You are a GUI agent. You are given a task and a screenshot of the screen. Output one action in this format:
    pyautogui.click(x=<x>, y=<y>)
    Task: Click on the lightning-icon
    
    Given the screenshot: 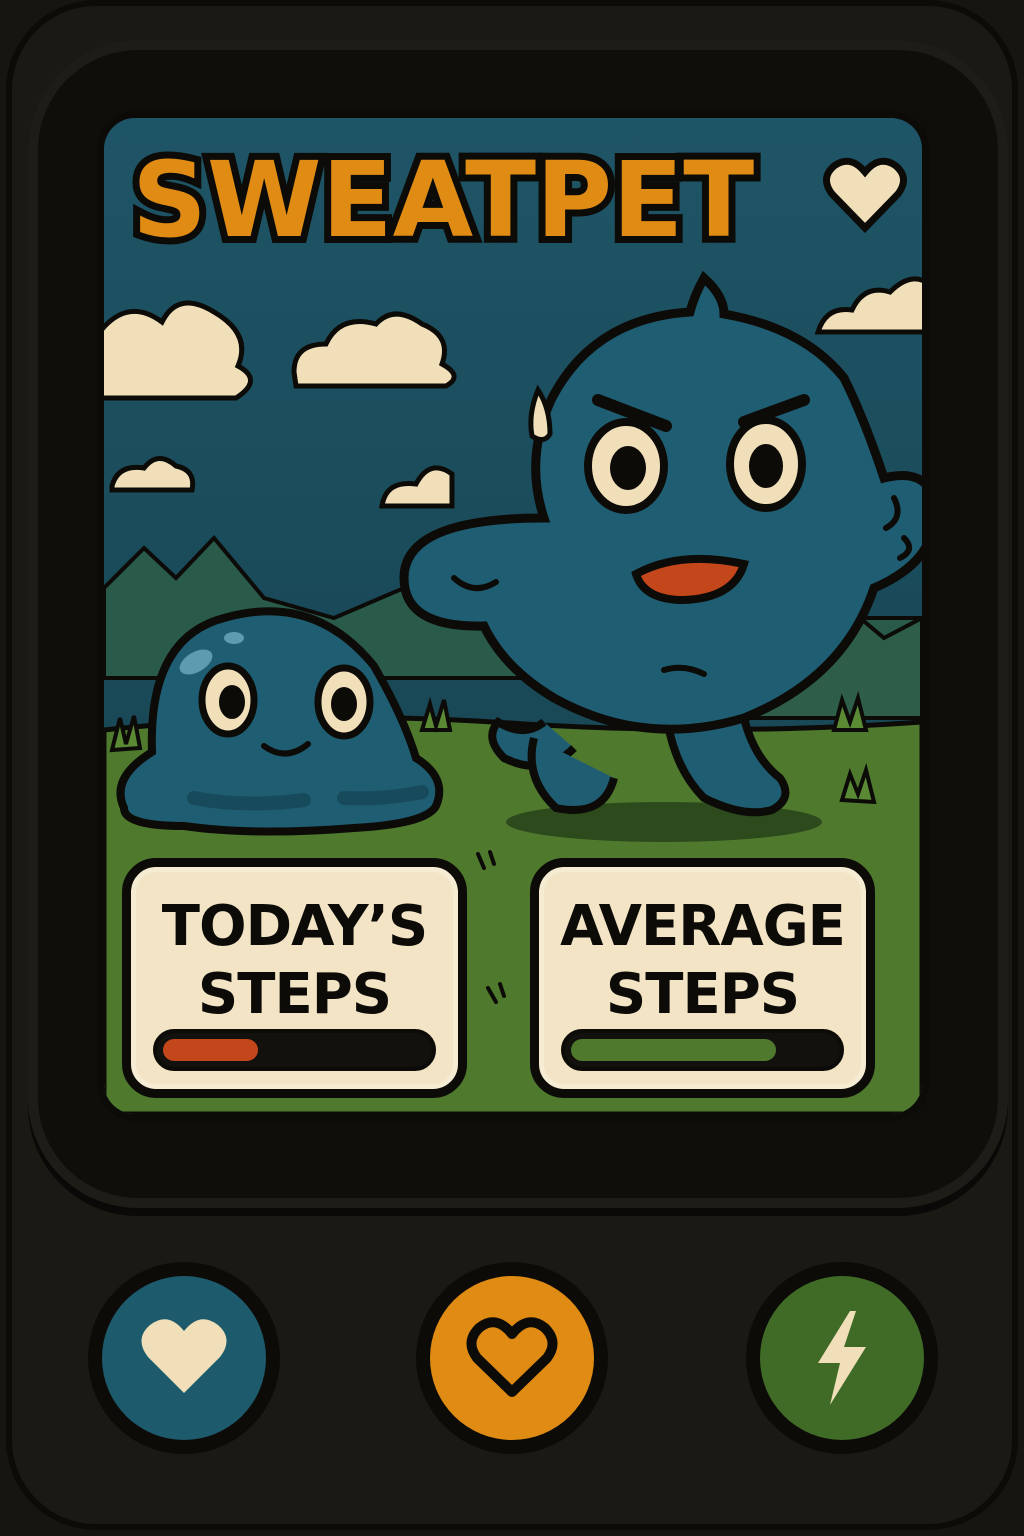 What is the action you would take?
    pyautogui.click(x=842, y=1358)
    